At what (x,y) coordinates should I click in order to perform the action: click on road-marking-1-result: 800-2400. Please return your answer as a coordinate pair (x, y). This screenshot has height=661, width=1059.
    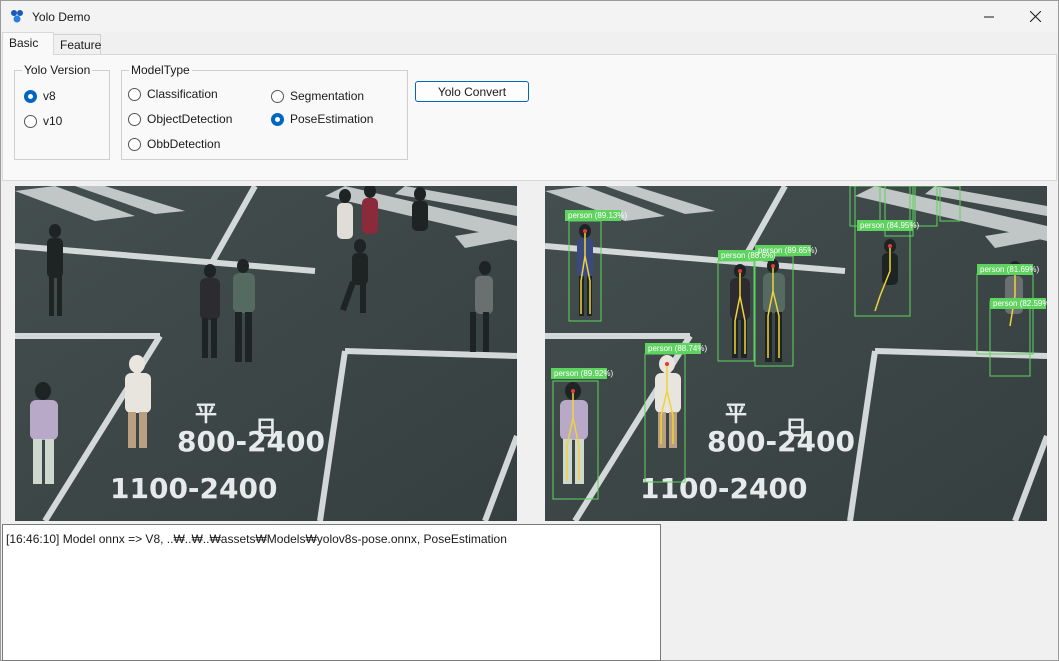
    Looking at the image, I should click on (781, 441).